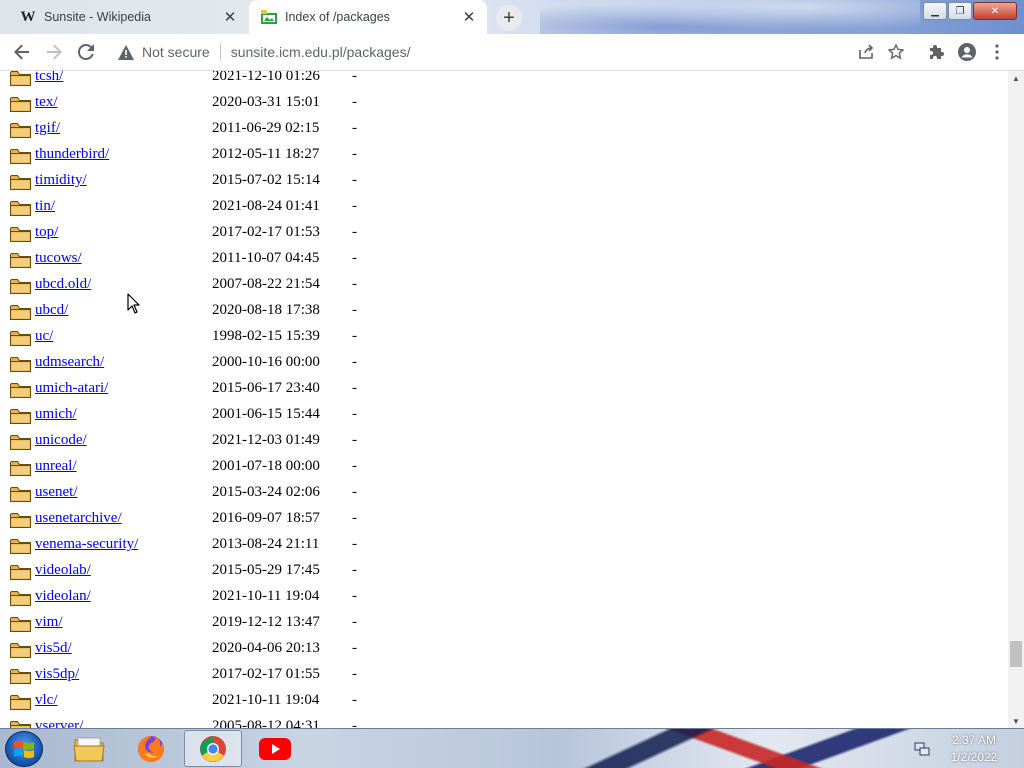 The width and height of the screenshot is (1024, 768). What do you see at coordinates (995, 11) in the screenshot?
I see `close-window-button: ✕` at bounding box center [995, 11].